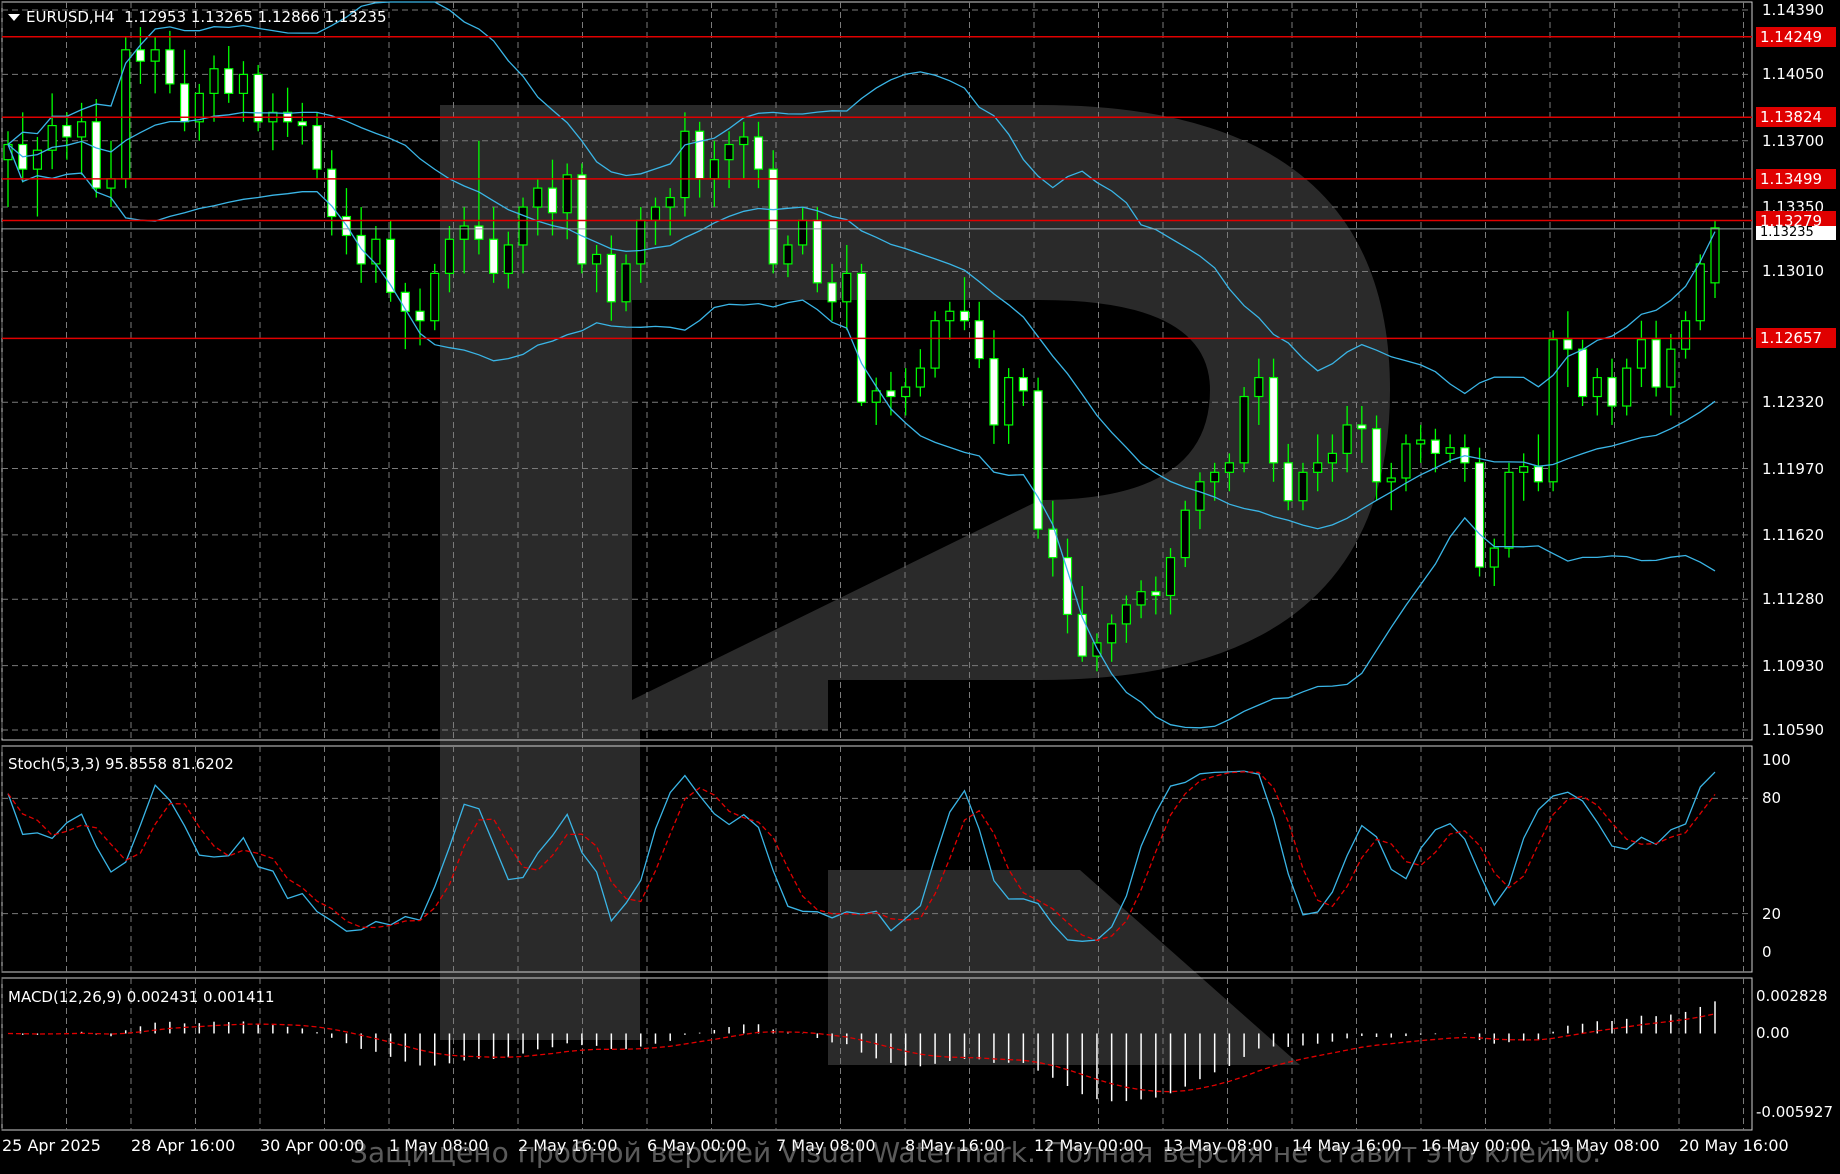 Image resolution: width=1840 pixels, height=1174 pixels. I want to click on stoch-tick-label: 20, so click(1772, 913).